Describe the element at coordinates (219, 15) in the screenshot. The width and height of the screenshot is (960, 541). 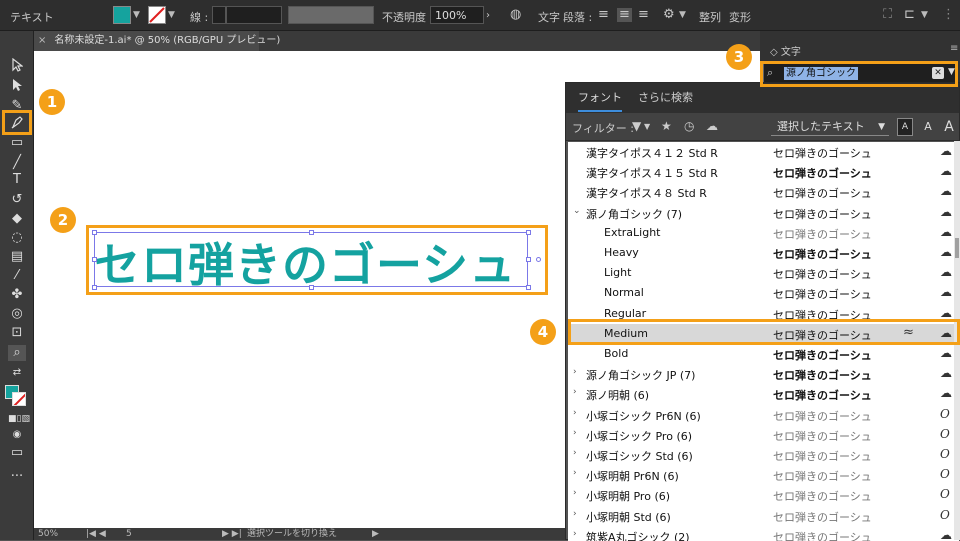
I see `stroke-stepper` at that location.